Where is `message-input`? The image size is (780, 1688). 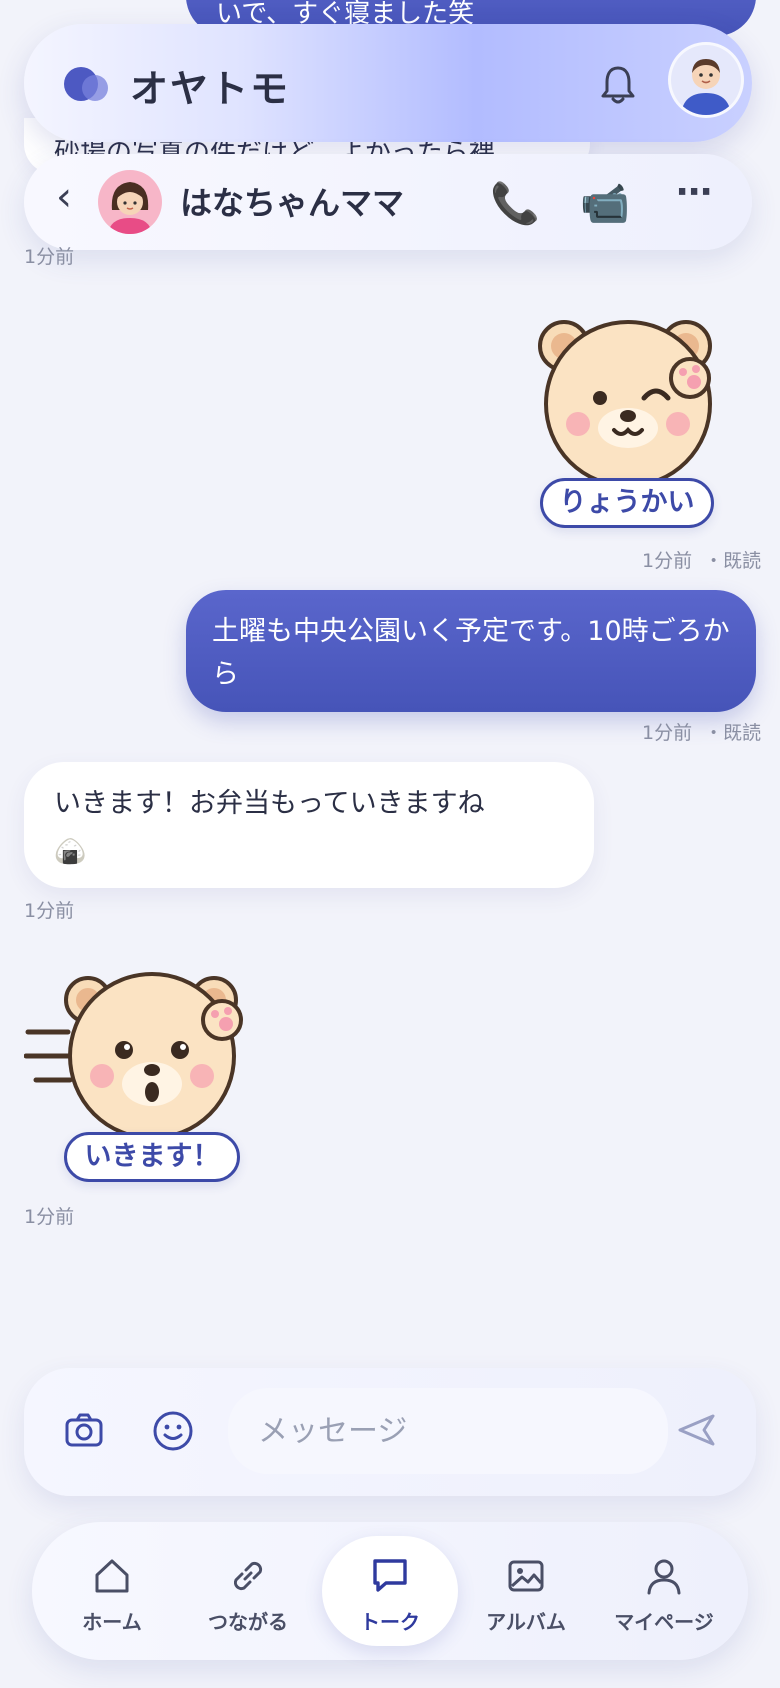 message-input is located at coordinates (448, 1431).